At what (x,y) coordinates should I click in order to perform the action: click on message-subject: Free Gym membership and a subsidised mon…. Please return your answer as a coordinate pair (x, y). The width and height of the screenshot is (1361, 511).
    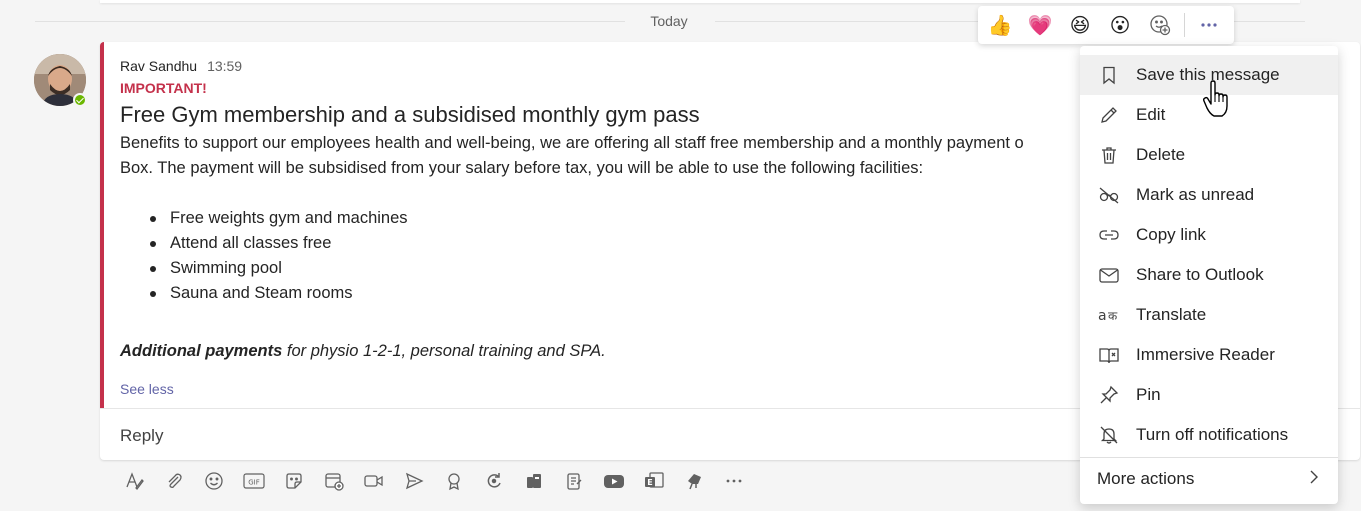
    Looking at the image, I should click on (410, 114).